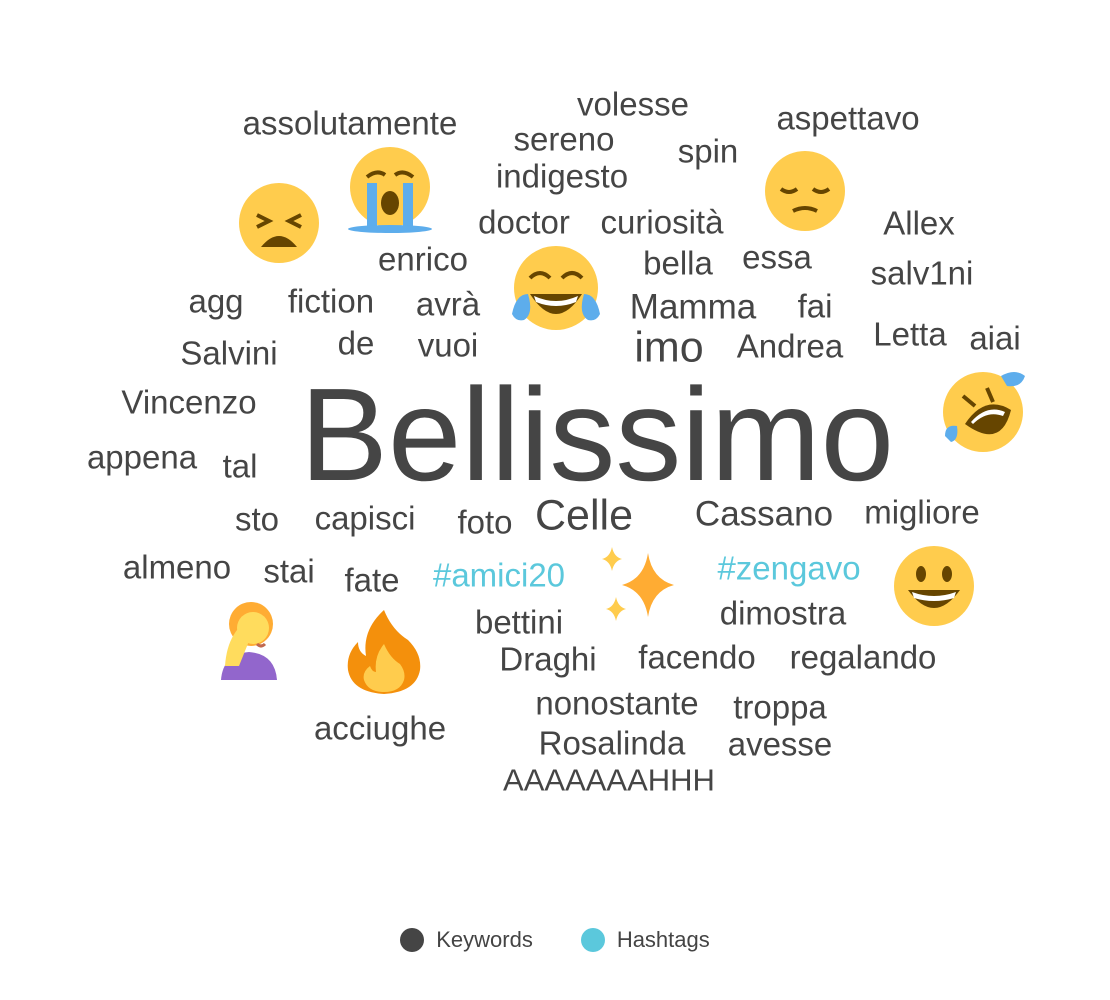 Image resolution: width=1110 pixels, height=1000 pixels. Describe the element at coordinates (780, 707) in the screenshot. I see `keyword: troppa` at that location.